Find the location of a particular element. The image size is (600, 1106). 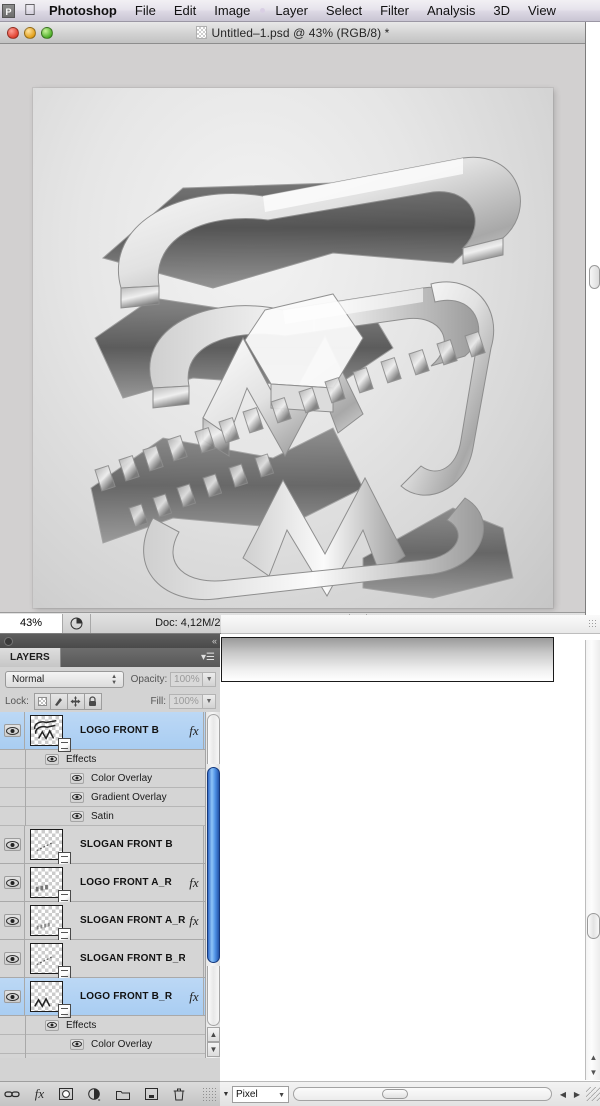

document-thumbnail-icon is located at coordinates (77, 623).